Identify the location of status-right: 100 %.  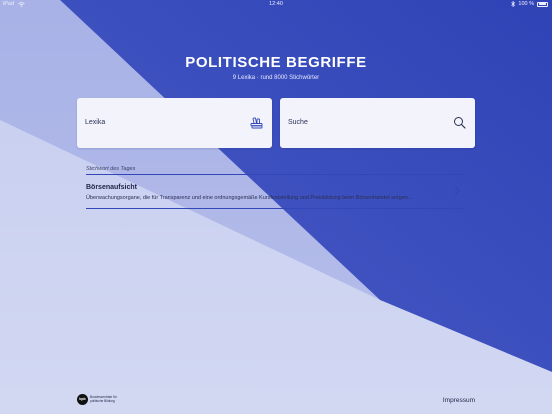
(529, 4).